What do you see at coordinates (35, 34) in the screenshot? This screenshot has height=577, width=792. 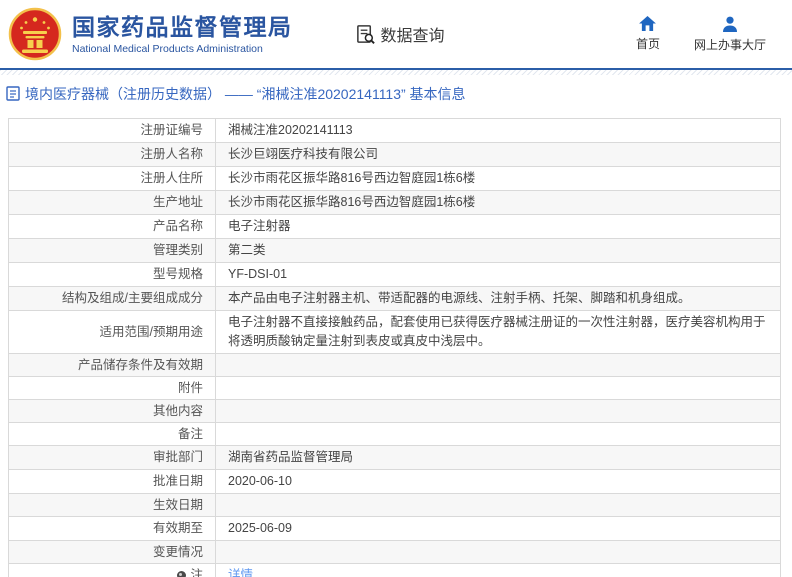 I see `national-emblem-icon` at bounding box center [35, 34].